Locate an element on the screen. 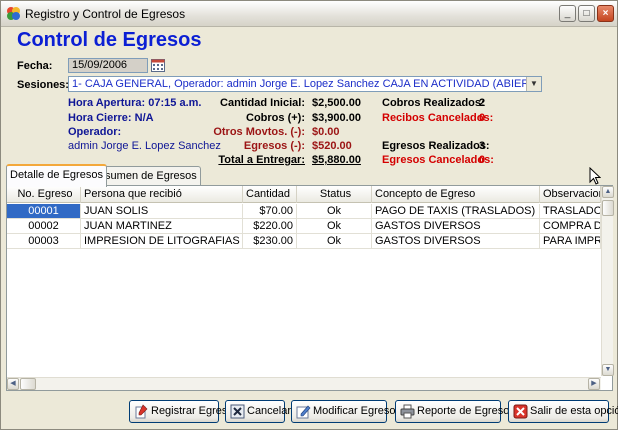  close-icon: × is located at coordinates (605, 13).